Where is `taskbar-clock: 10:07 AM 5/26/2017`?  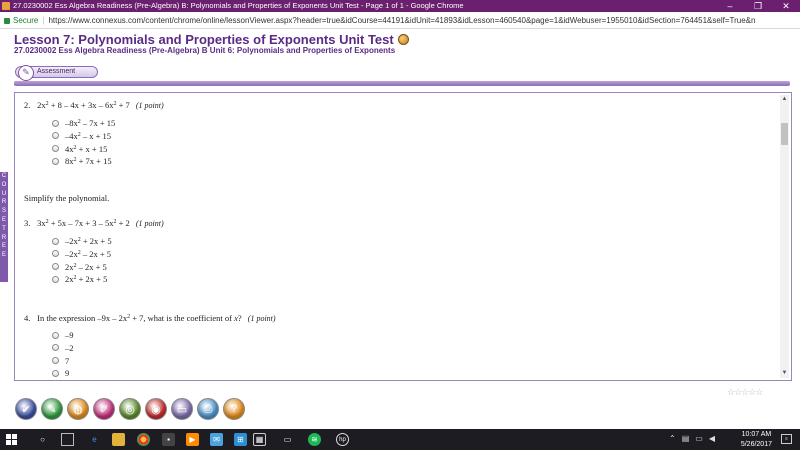
taskbar-clock: 10:07 AM 5/26/2017 is located at coordinates (756, 439).